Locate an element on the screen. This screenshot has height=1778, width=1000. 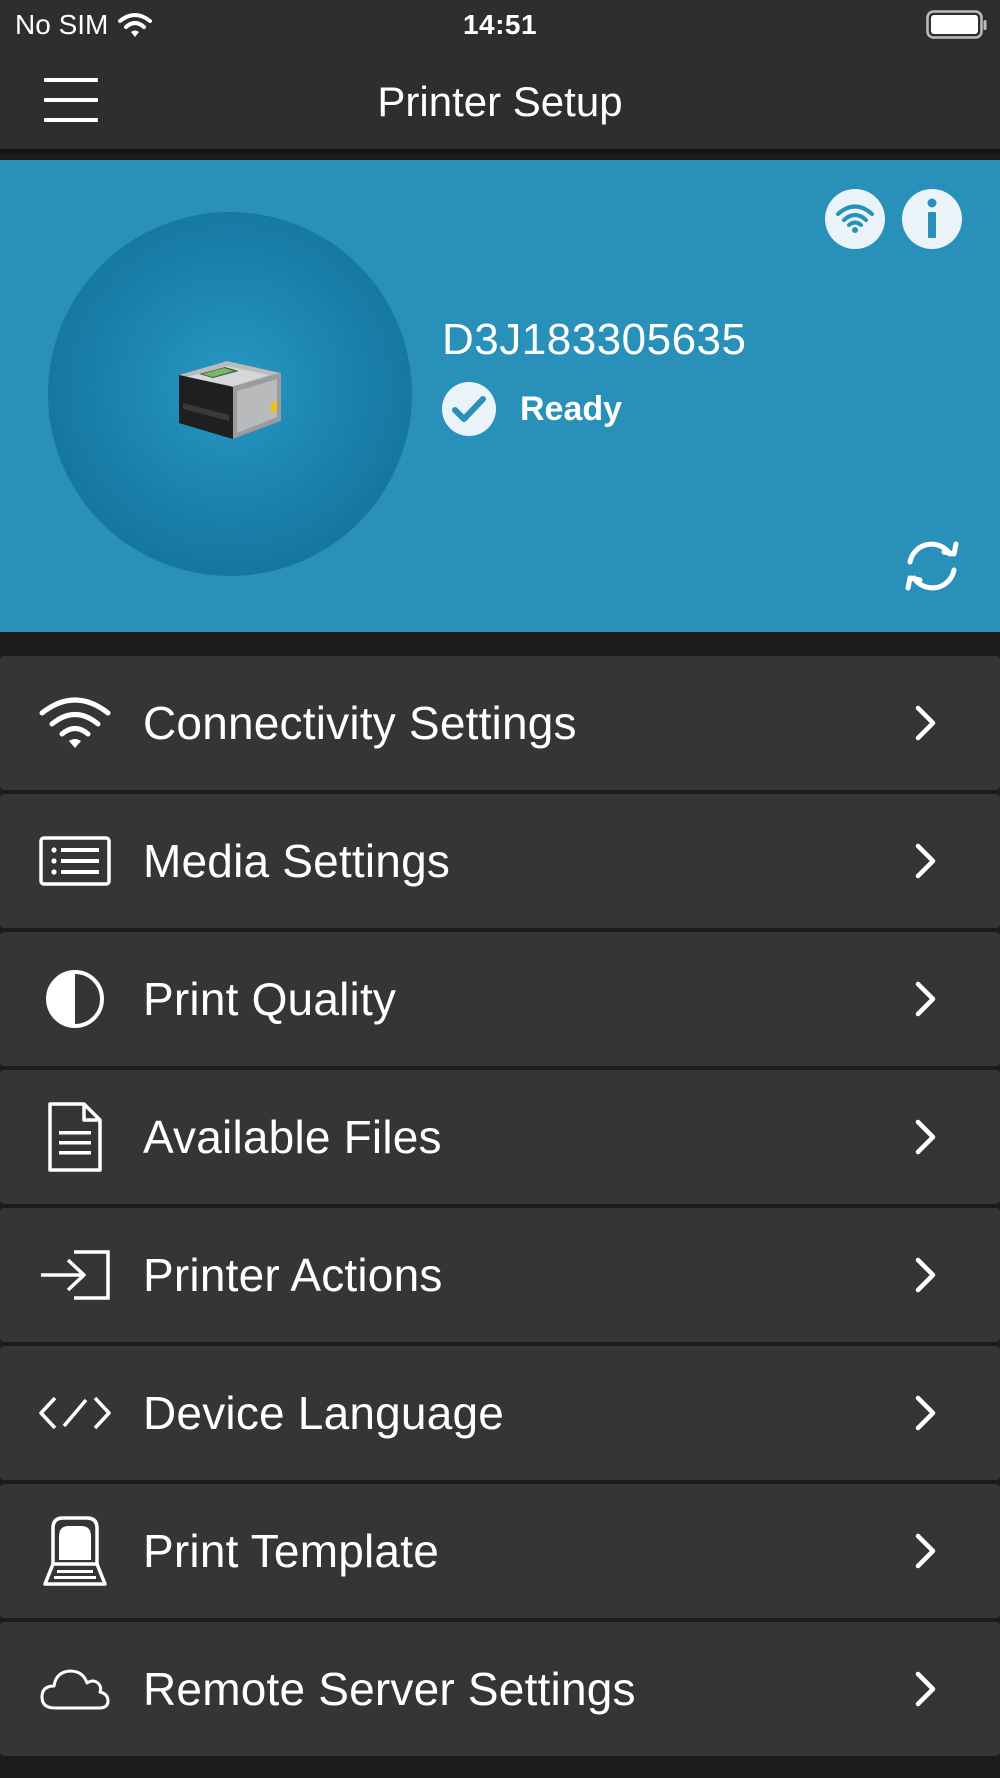
remote-server-settings-row: Remote Server Settings is located at coordinates (500, 1689).